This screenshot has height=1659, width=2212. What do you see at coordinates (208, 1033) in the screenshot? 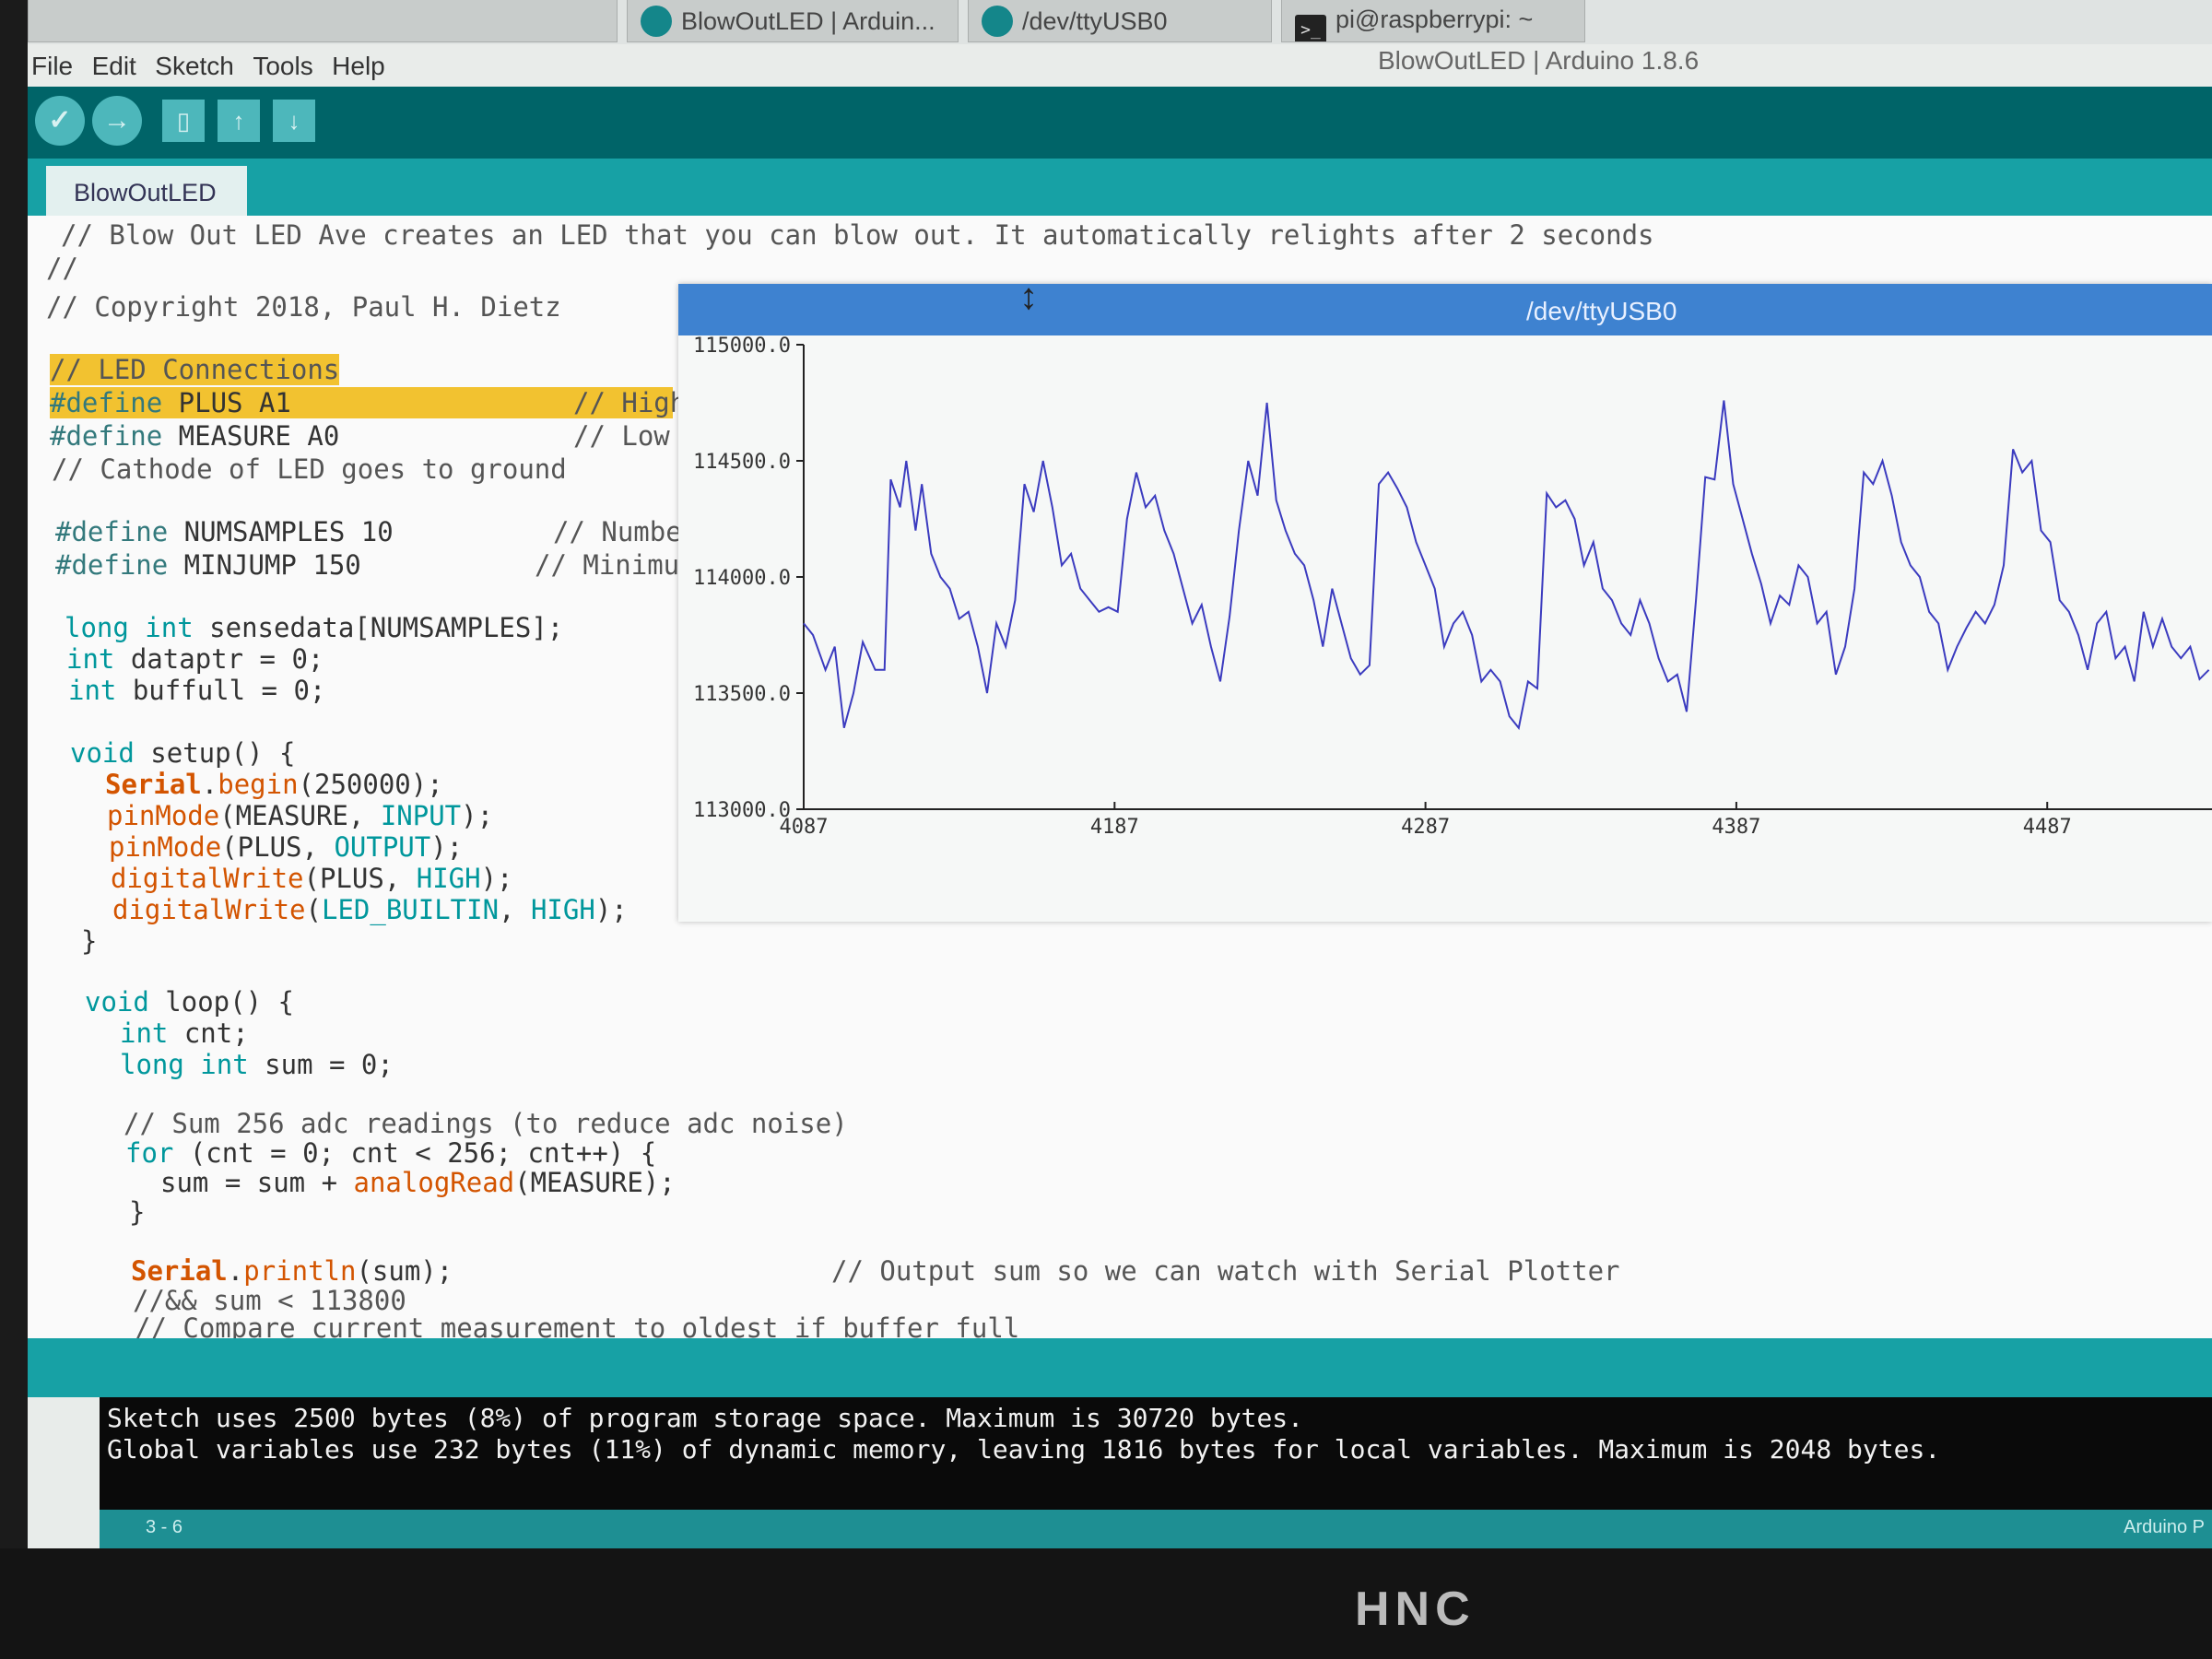
I see `code-token: cnt;` at bounding box center [208, 1033].